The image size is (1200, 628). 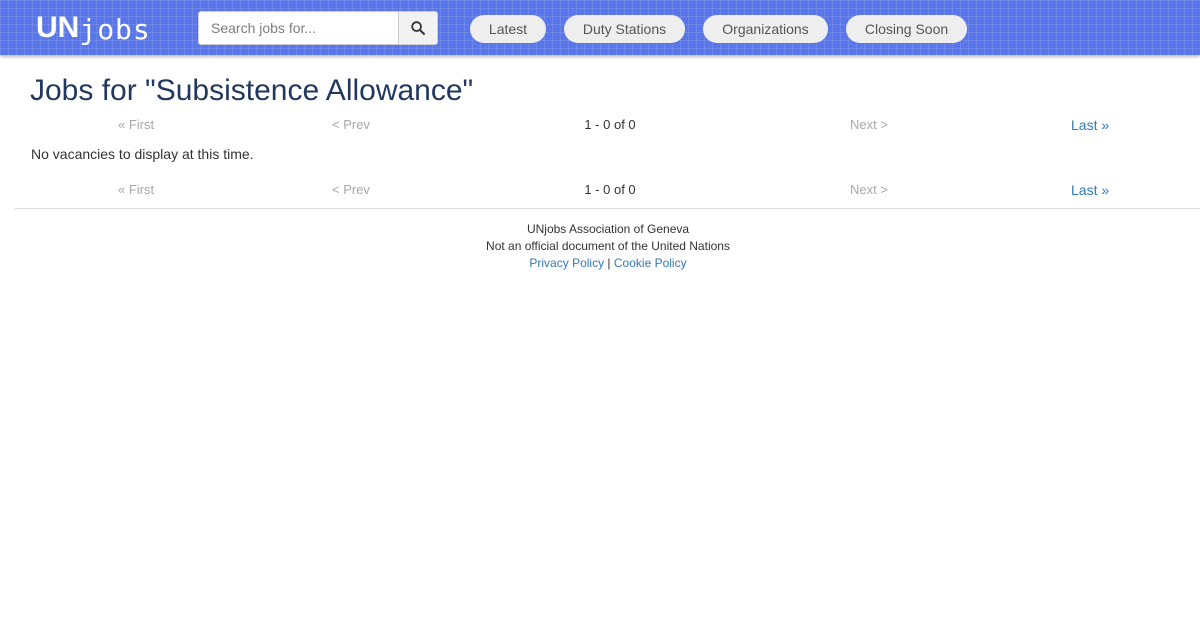 I want to click on search-button, so click(x=418, y=28).